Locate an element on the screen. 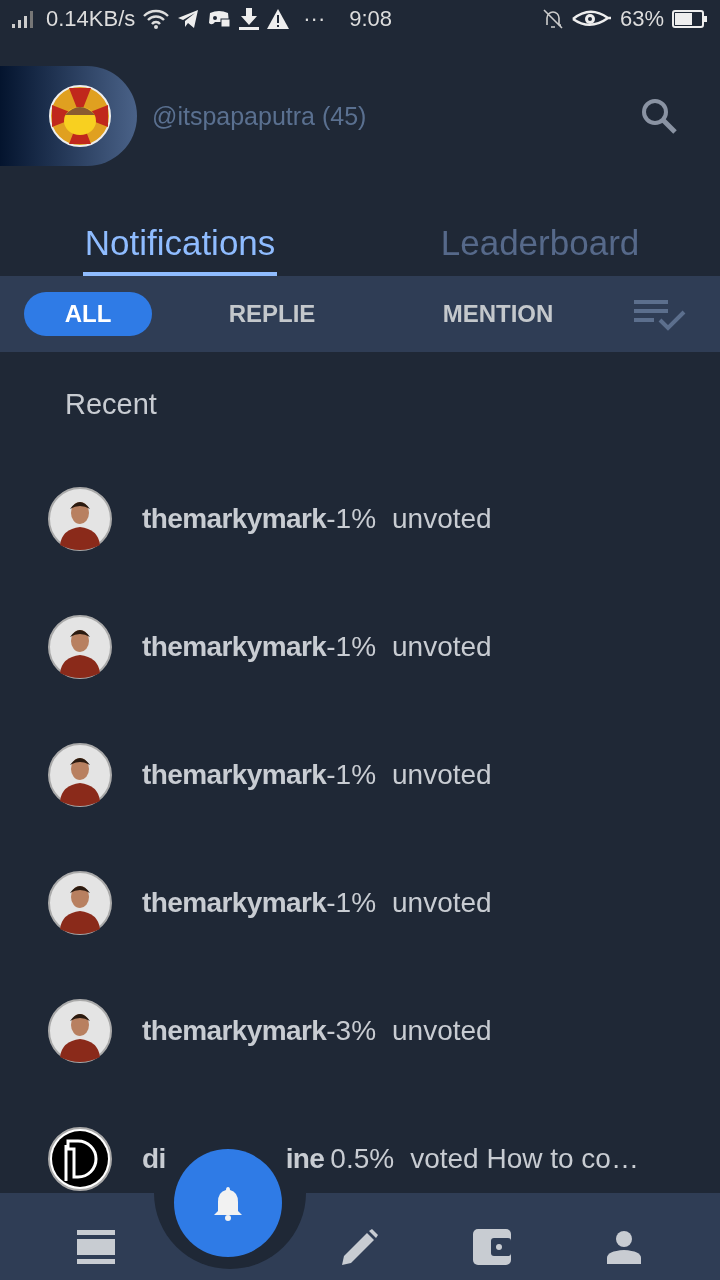  person-icon is located at coordinates (624, 1247).